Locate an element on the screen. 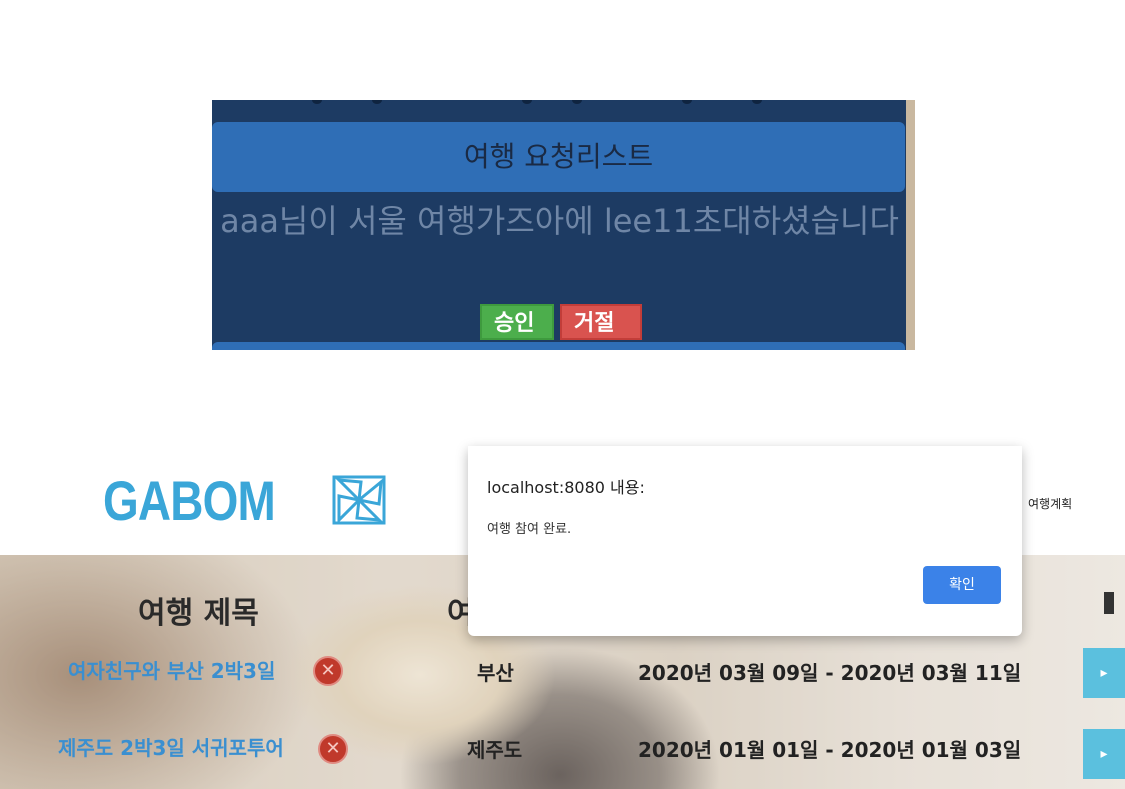 The image size is (1125, 789). panel-edge is located at coordinates (910, 225).